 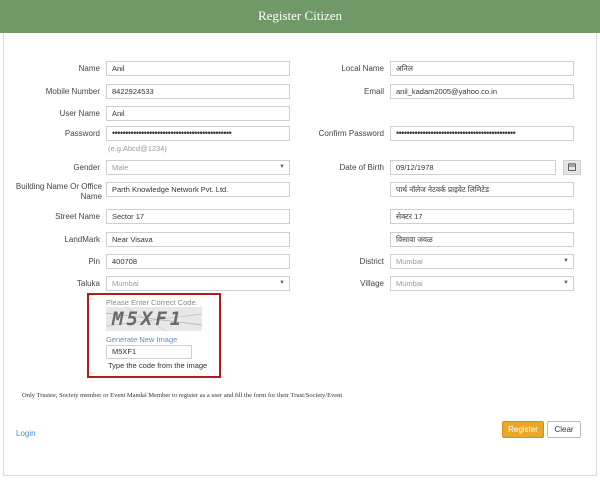 I want to click on page-title: Register Citizen, so click(x=300, y=15).